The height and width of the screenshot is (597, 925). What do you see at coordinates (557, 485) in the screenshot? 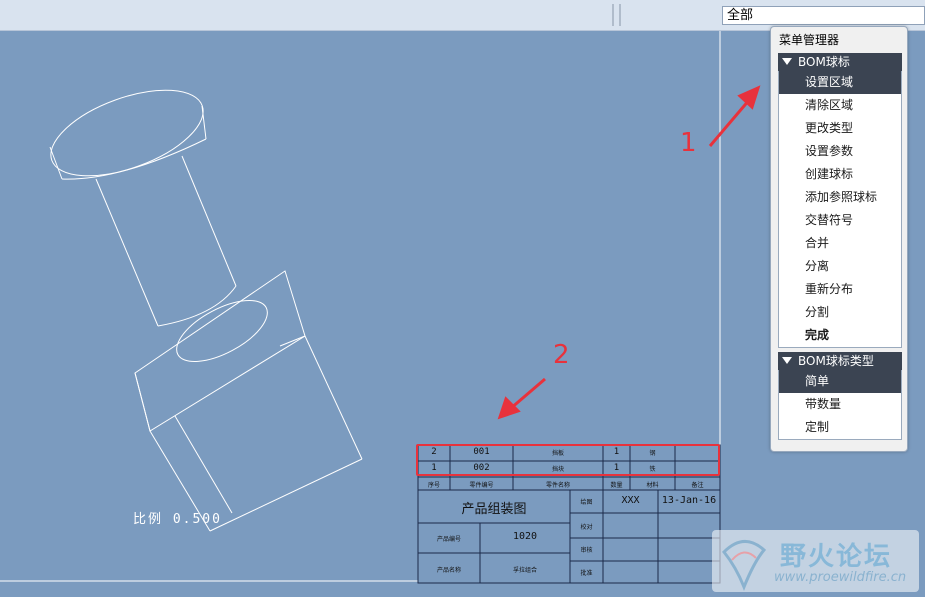
I see `bom-header-cell: 零件名称` at bounding box center [557, 485].